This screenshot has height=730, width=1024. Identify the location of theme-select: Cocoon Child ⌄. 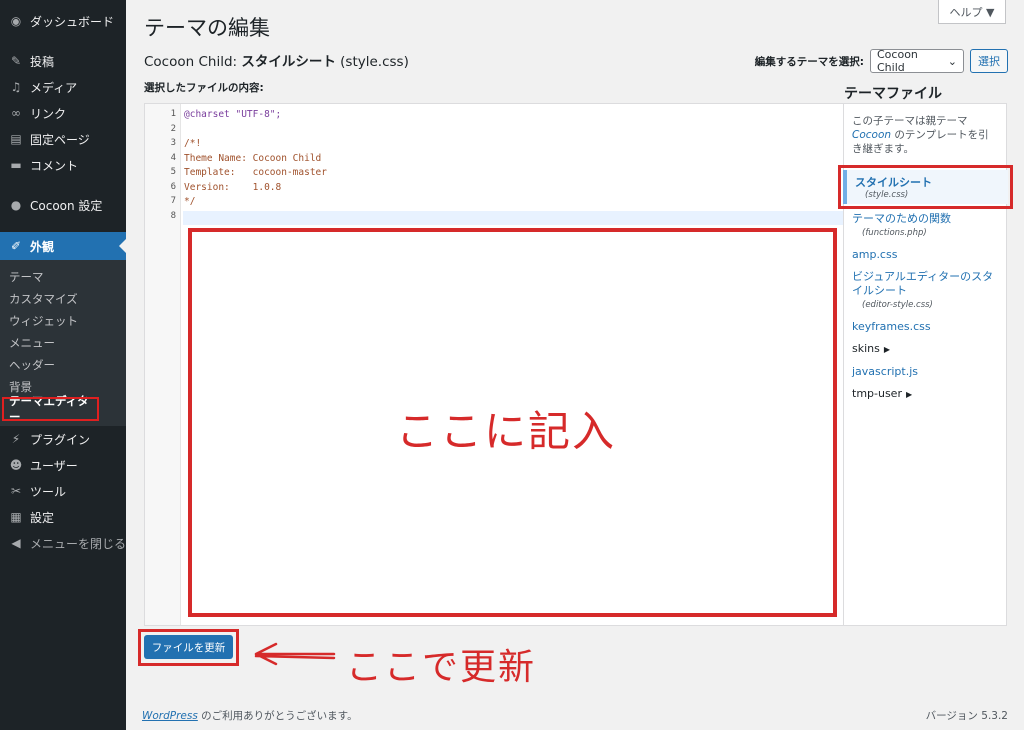
(917, 61).